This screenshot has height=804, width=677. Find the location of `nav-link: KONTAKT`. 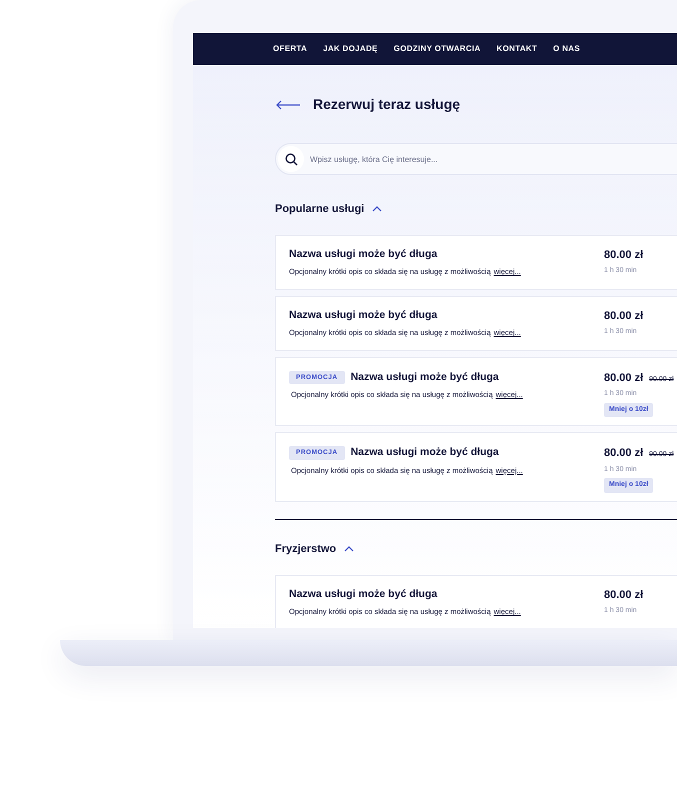

nav-link: KONTAKT is located at coordinates (517, 49).